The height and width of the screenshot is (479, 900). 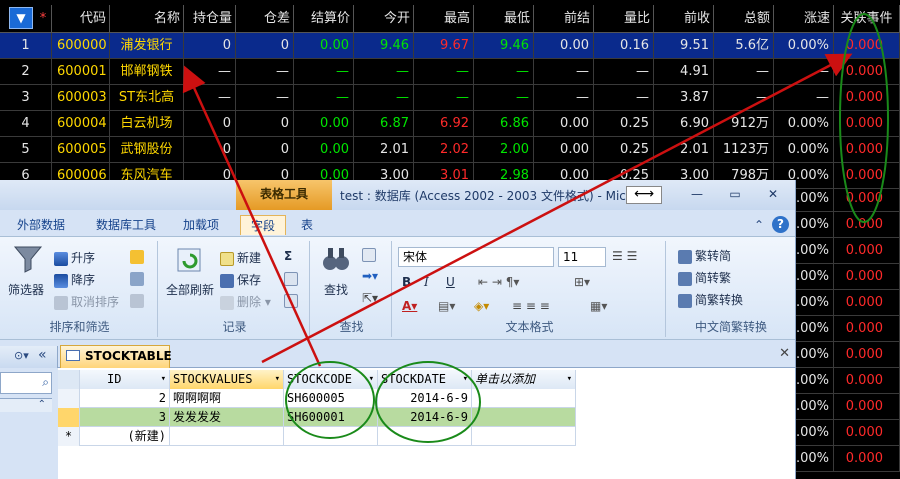 What do you see at coordinates (582, 257) in the screenshot?
I see `font-size-select: 11` at bounding box center [582, 257].